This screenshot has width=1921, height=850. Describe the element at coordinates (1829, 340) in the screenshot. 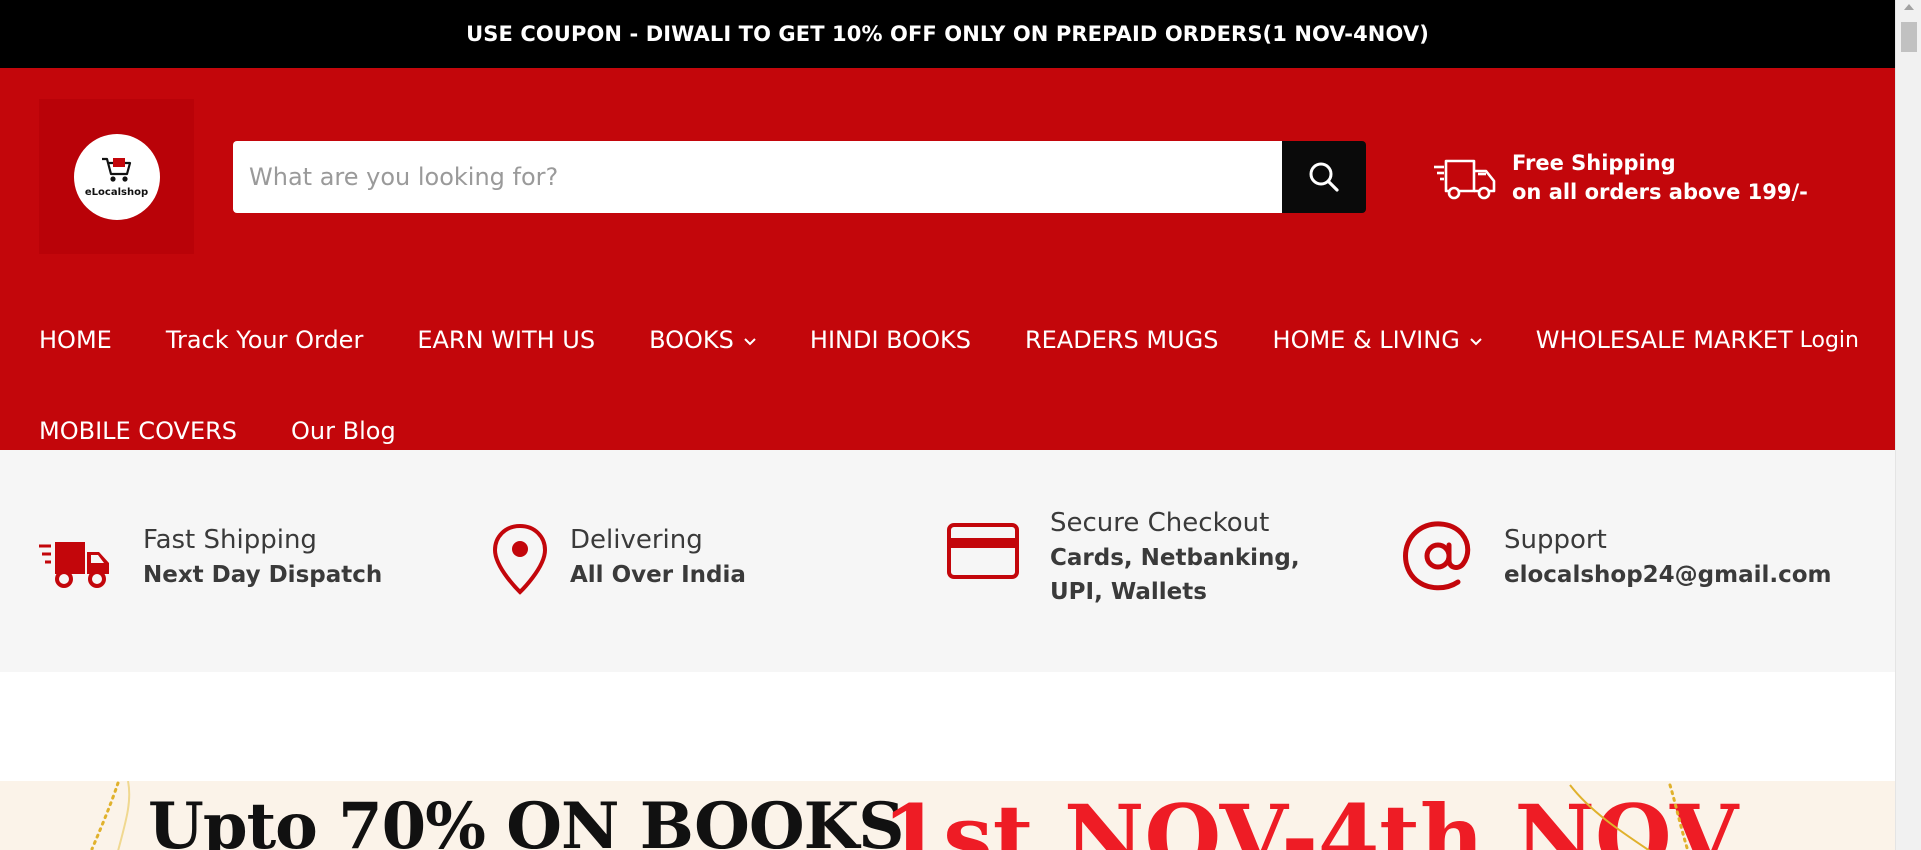

I see `login-link: Login` at that location.